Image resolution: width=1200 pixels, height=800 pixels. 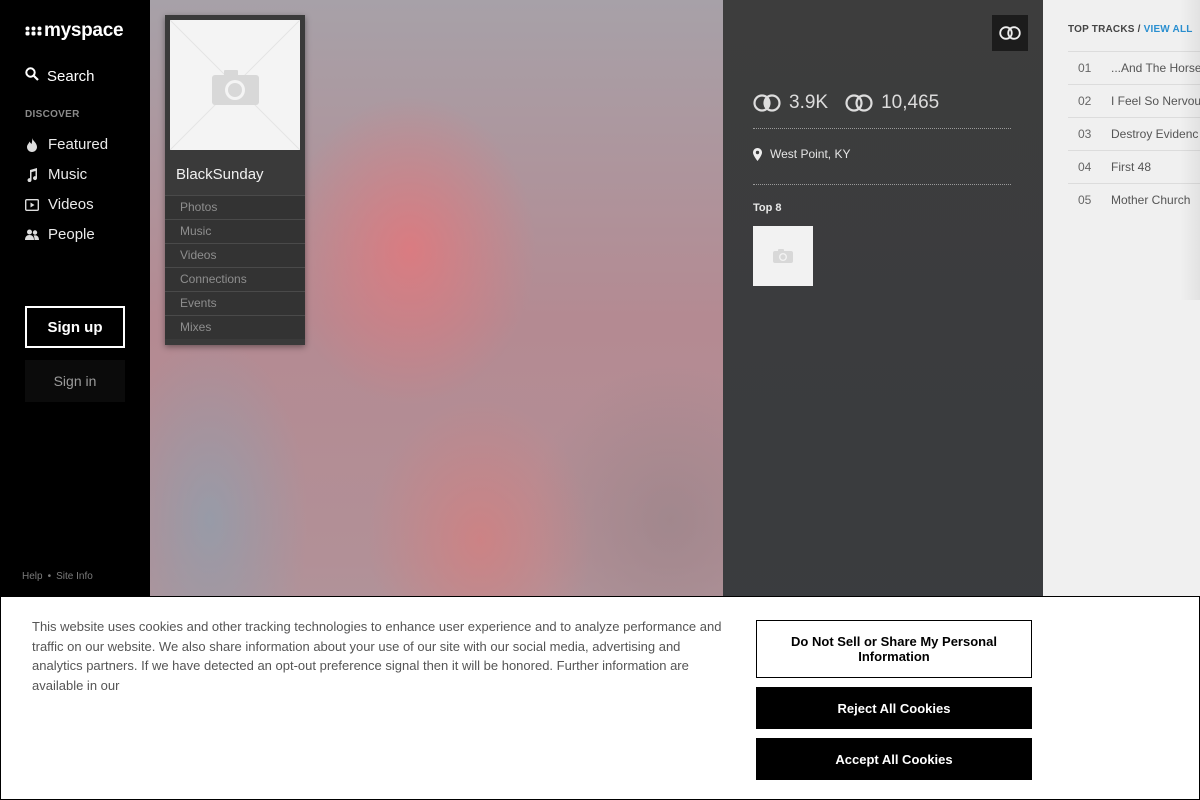 What do you see at coordinates (235, 255) in the screenshot?
I see `profile-menu-videos: Videos` at bounding box center [235, 255].